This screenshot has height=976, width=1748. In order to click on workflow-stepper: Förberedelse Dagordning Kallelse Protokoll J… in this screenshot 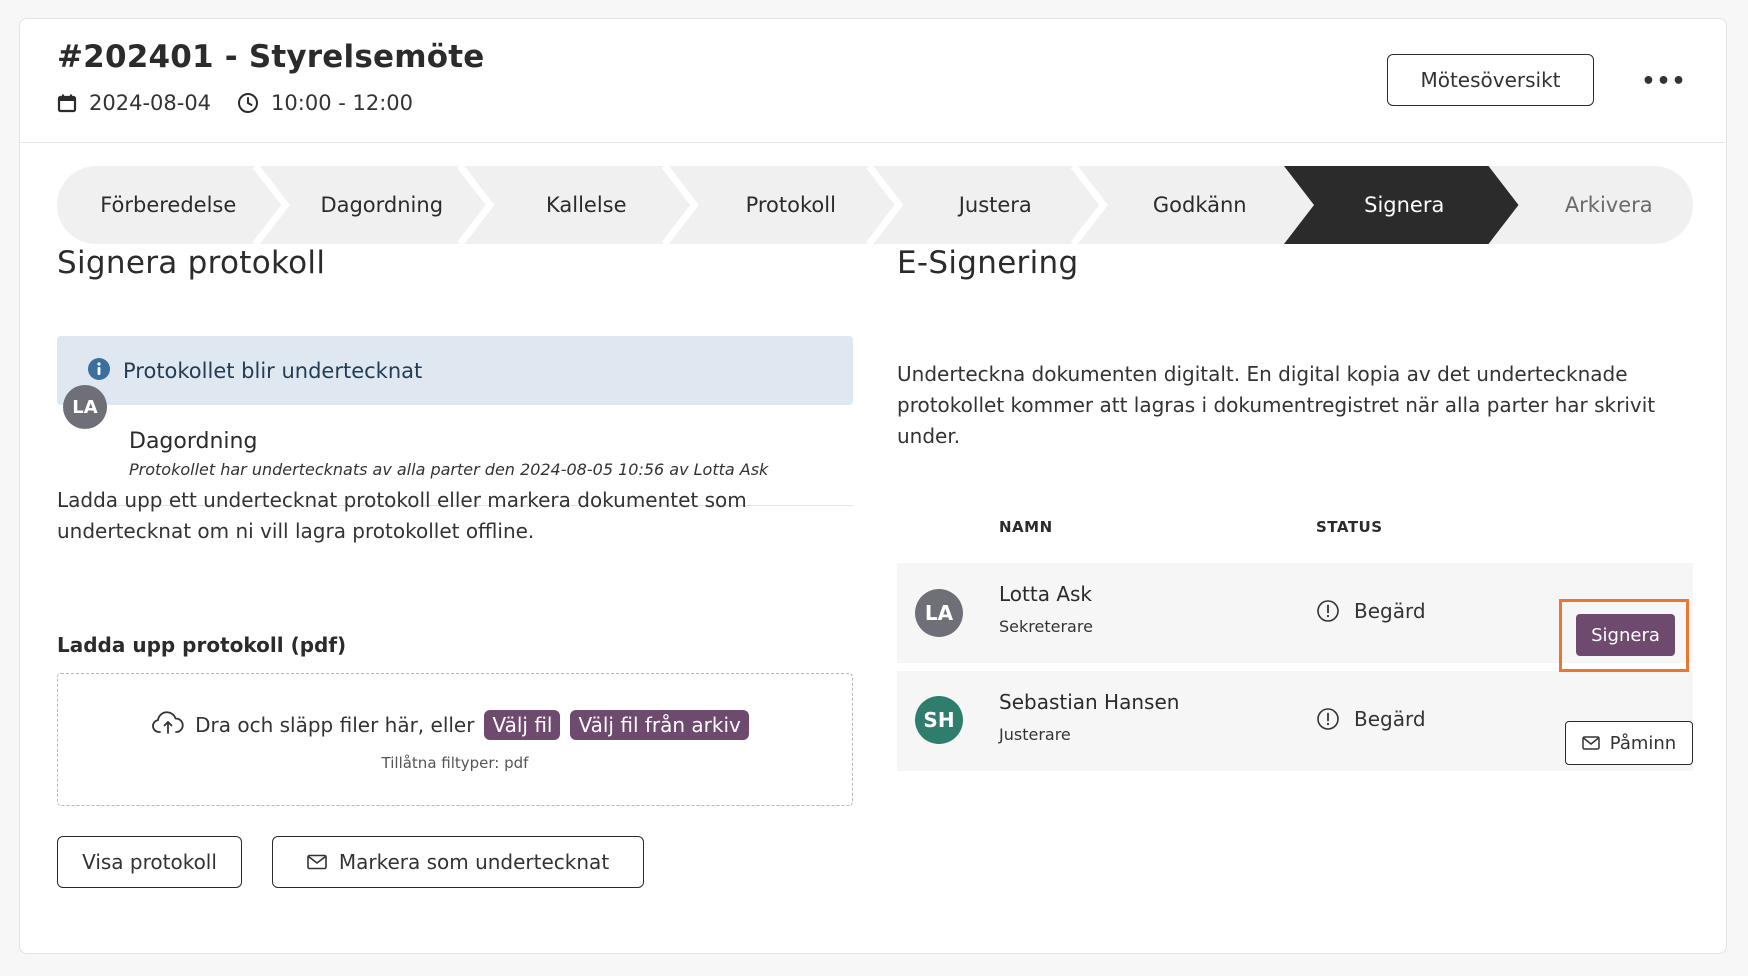, I will do `click(875, 205)`.